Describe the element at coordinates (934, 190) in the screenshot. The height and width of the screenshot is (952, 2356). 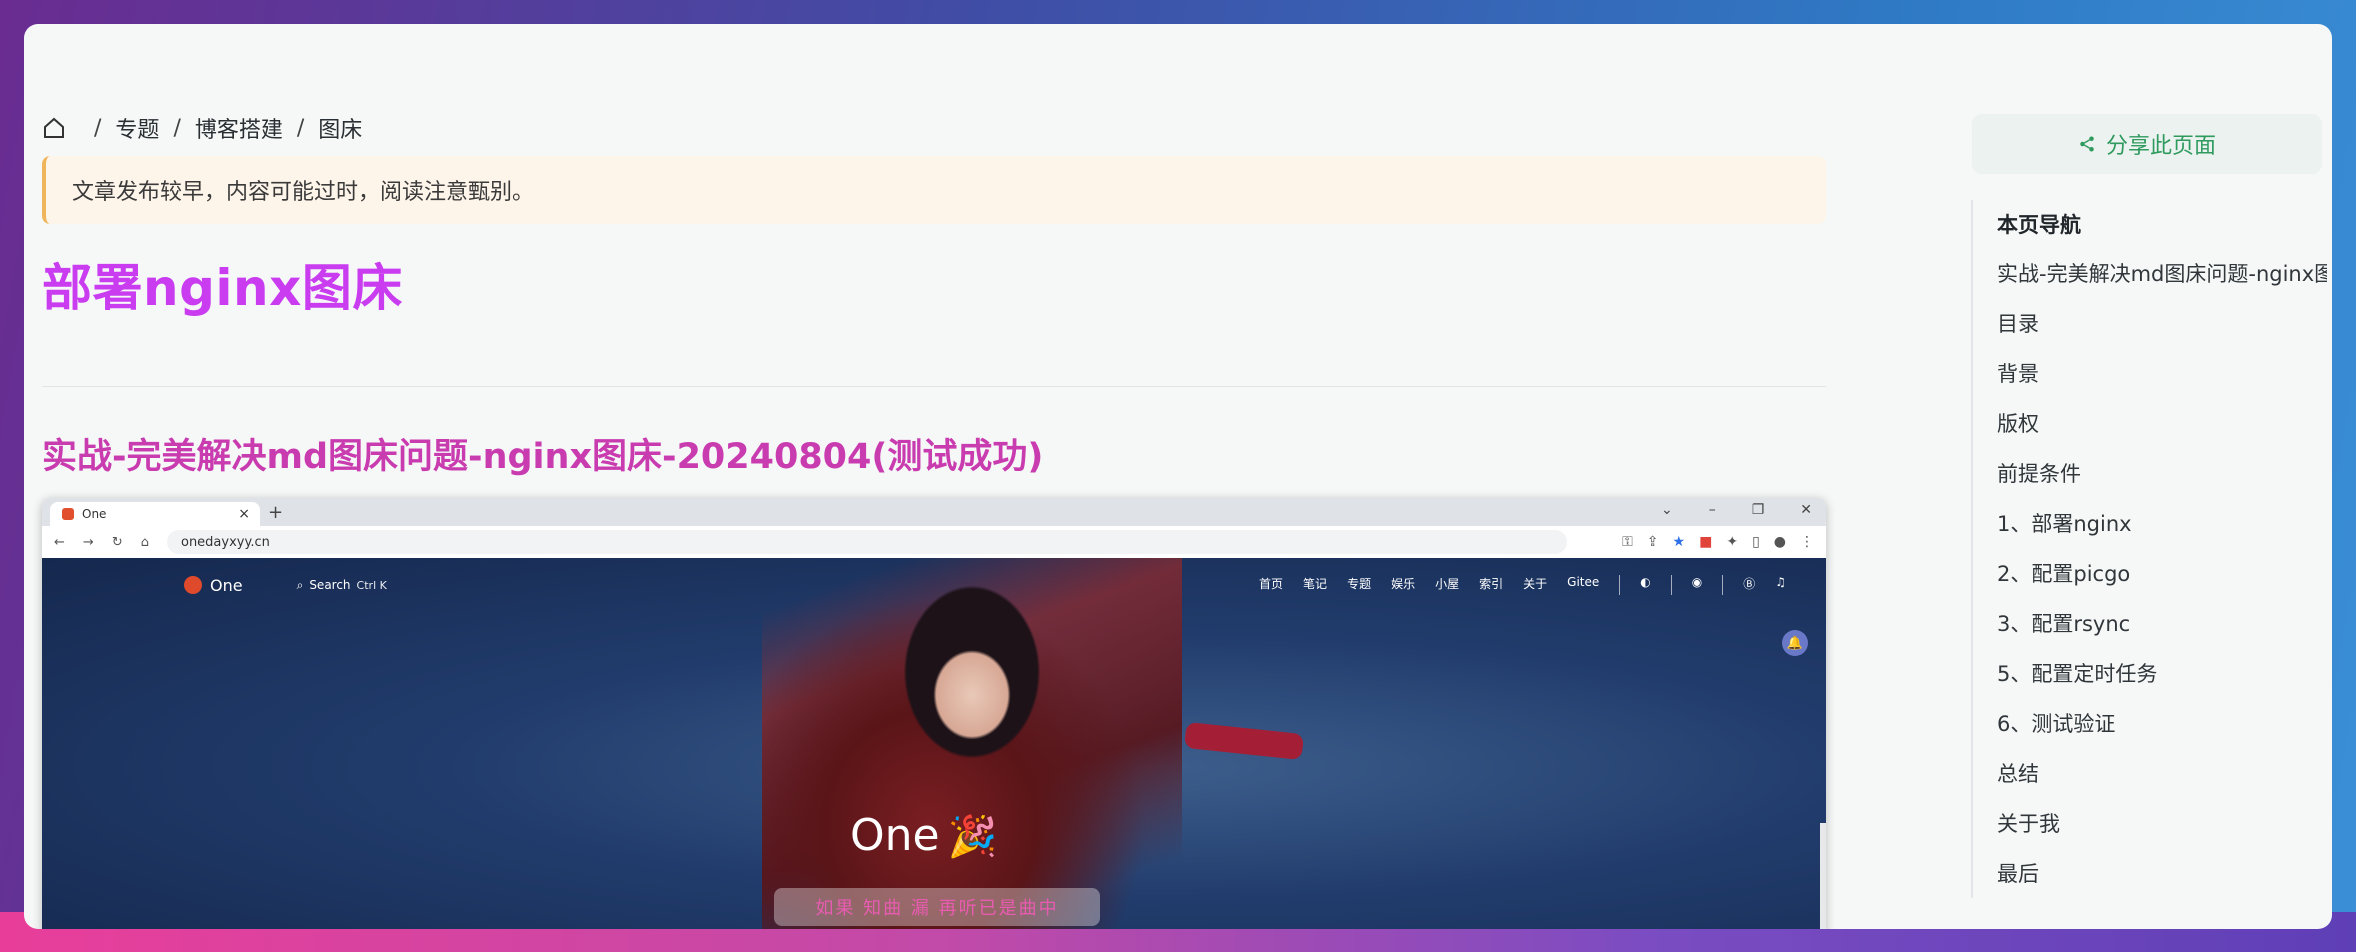
I see `outdated-notice: 文章发布较早，内容可能过时，阅读注意甄别。` at that location.